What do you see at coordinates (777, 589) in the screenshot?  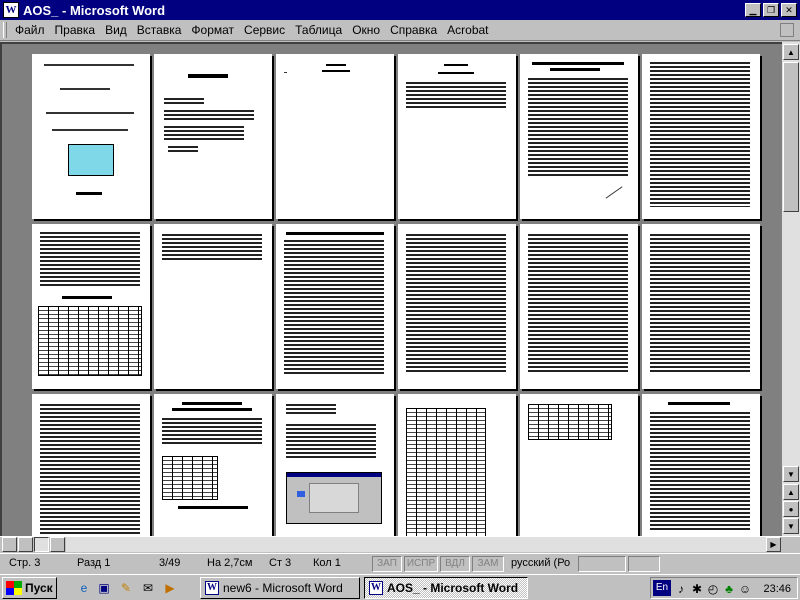 I see `tray-clock: 23:46` at bounding box center [777, 589].